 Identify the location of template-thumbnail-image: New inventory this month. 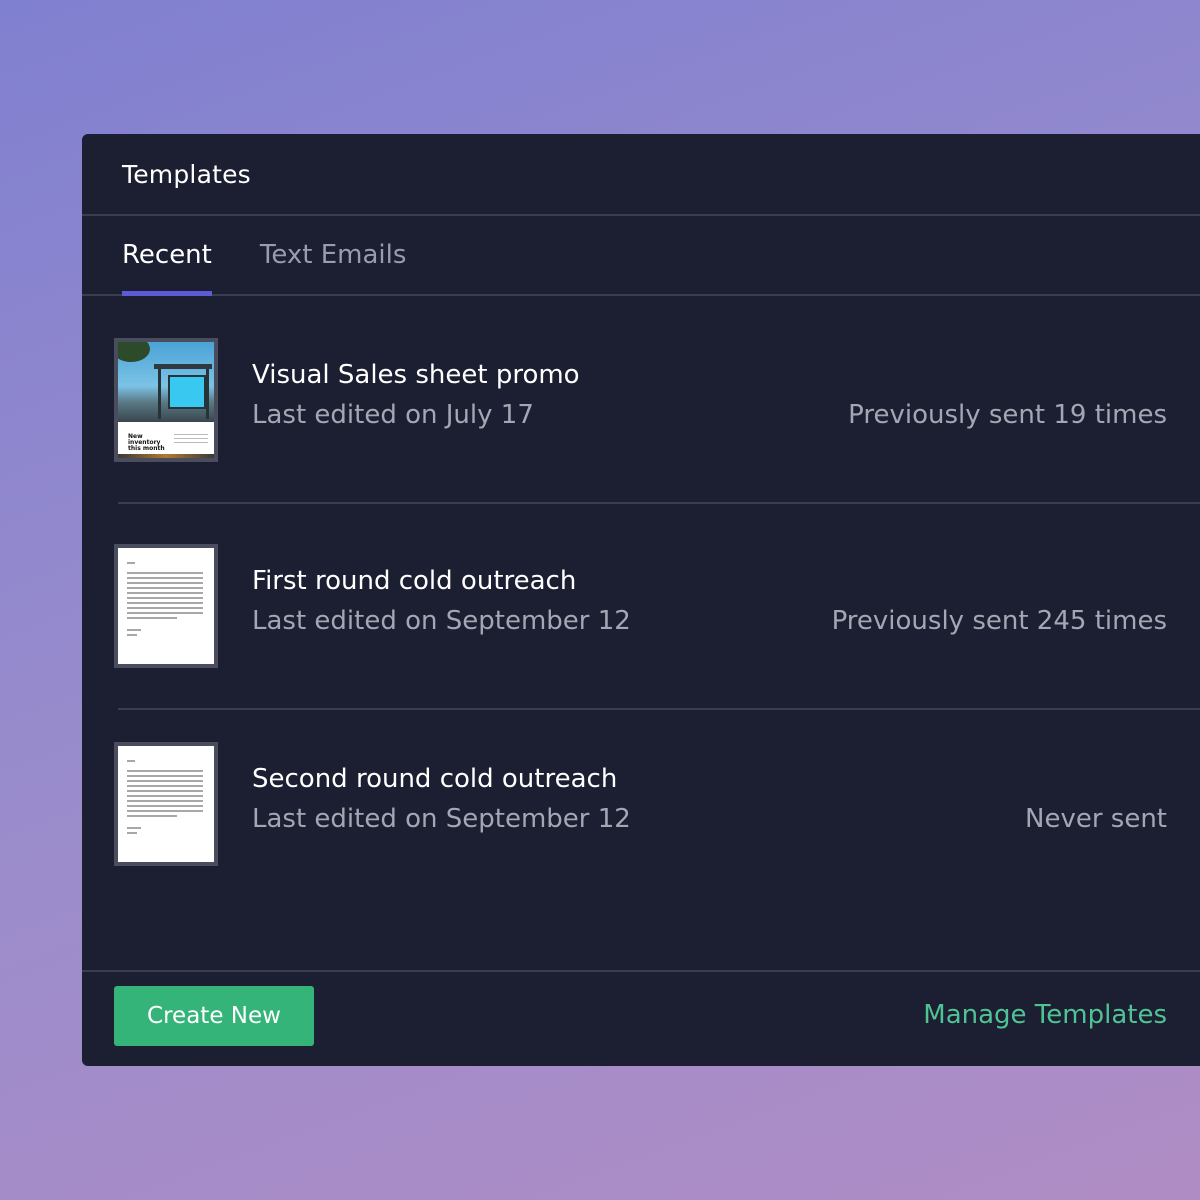
(166, 400).